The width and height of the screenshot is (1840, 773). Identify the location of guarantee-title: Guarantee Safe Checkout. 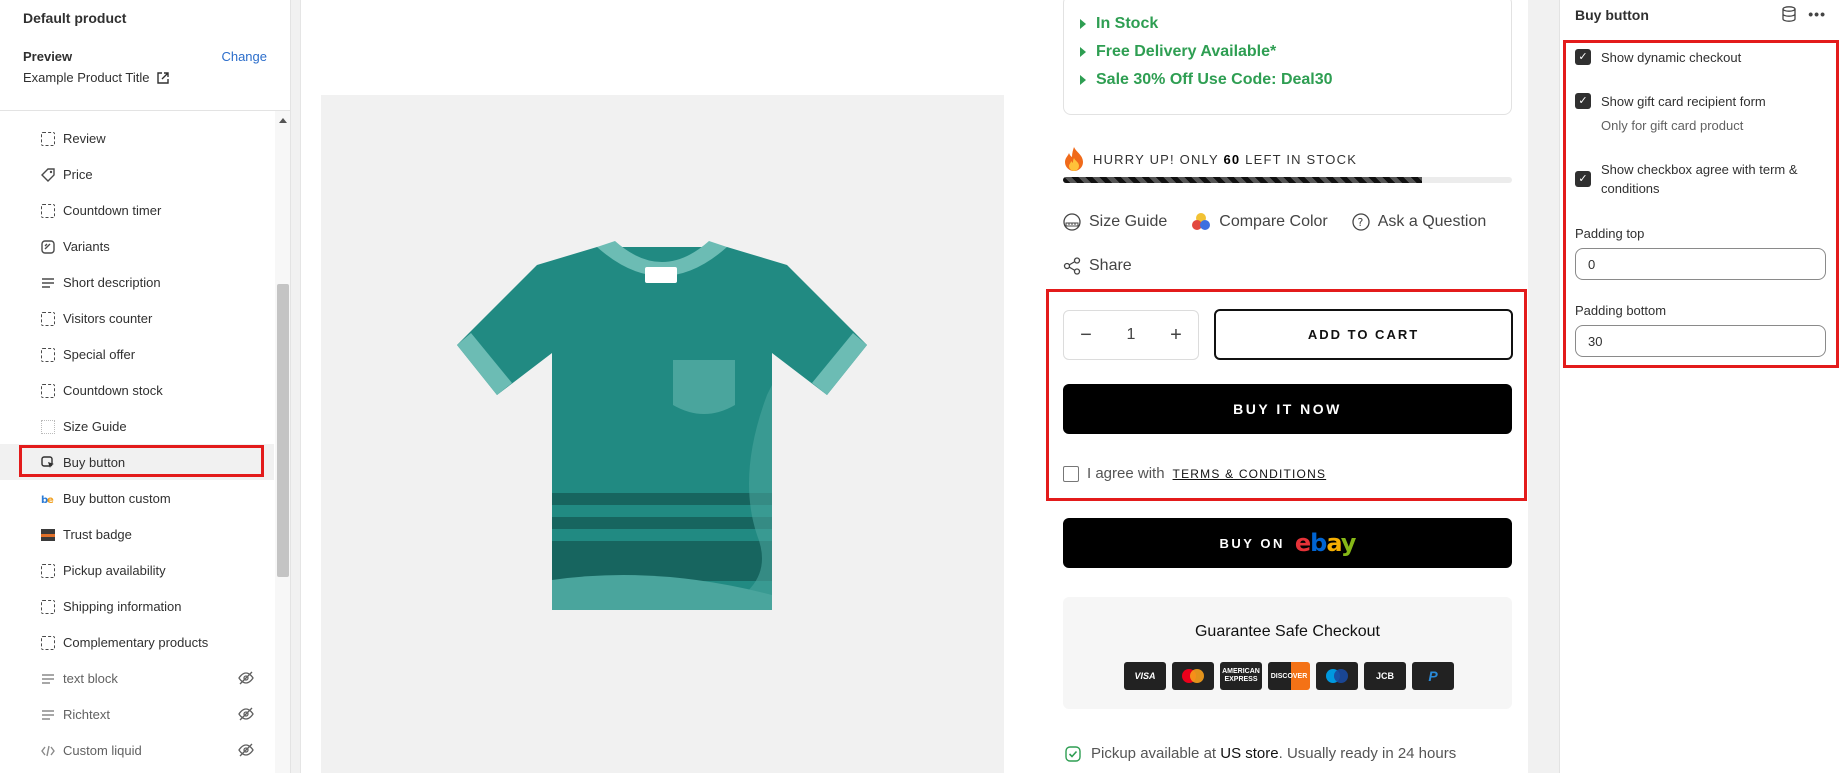
(1287, 631).